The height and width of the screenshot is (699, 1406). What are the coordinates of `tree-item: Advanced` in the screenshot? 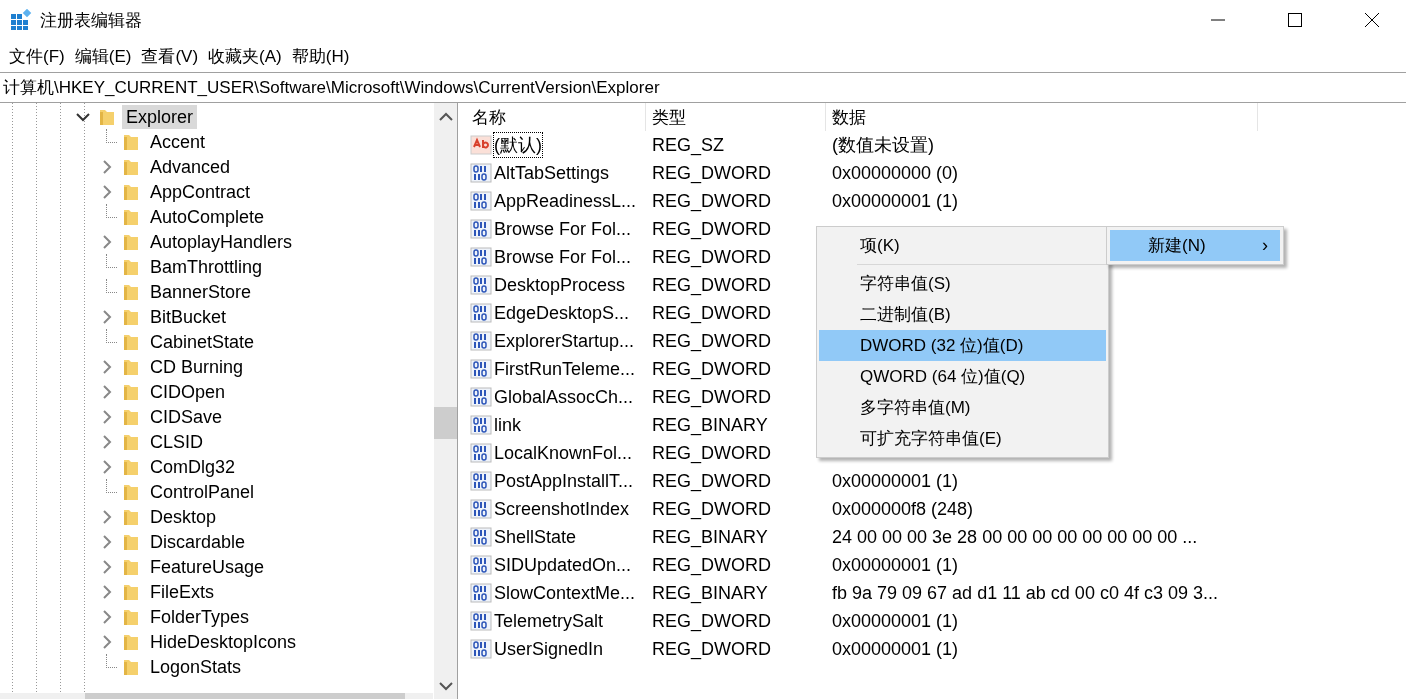 It's located at (190, 166).